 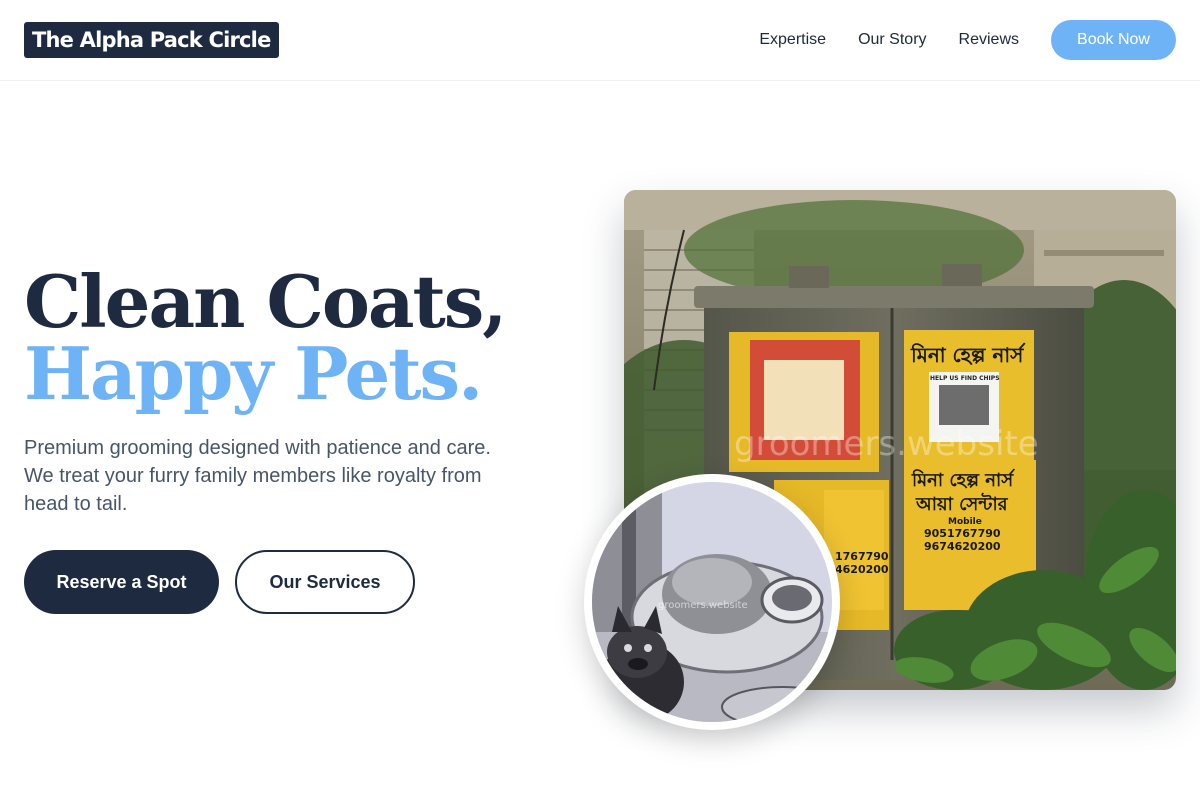 What do you see at coordinates (253, 373) in the screenshot?
I see `hero-title-line-2: Happy Pets.` at bounding box center [253, 373].